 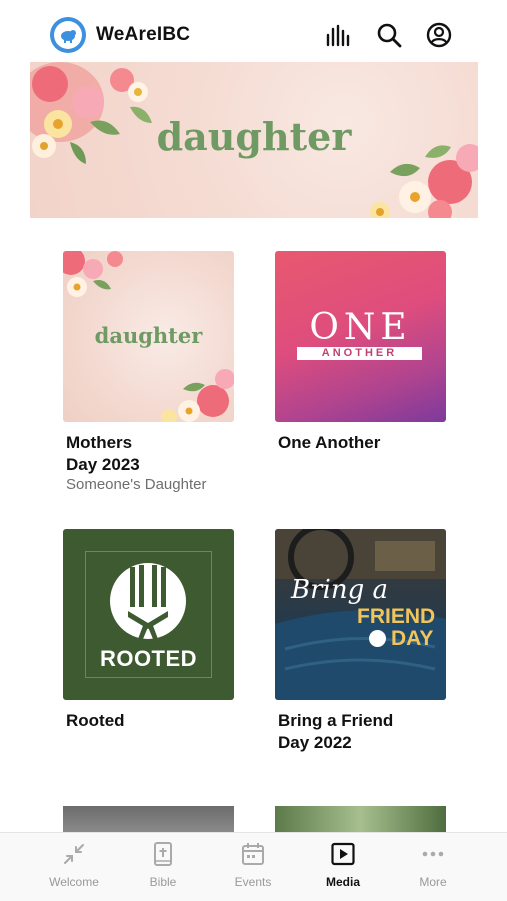 I want to click on tile-art-line1: ONE, so click(x=360, y=327).